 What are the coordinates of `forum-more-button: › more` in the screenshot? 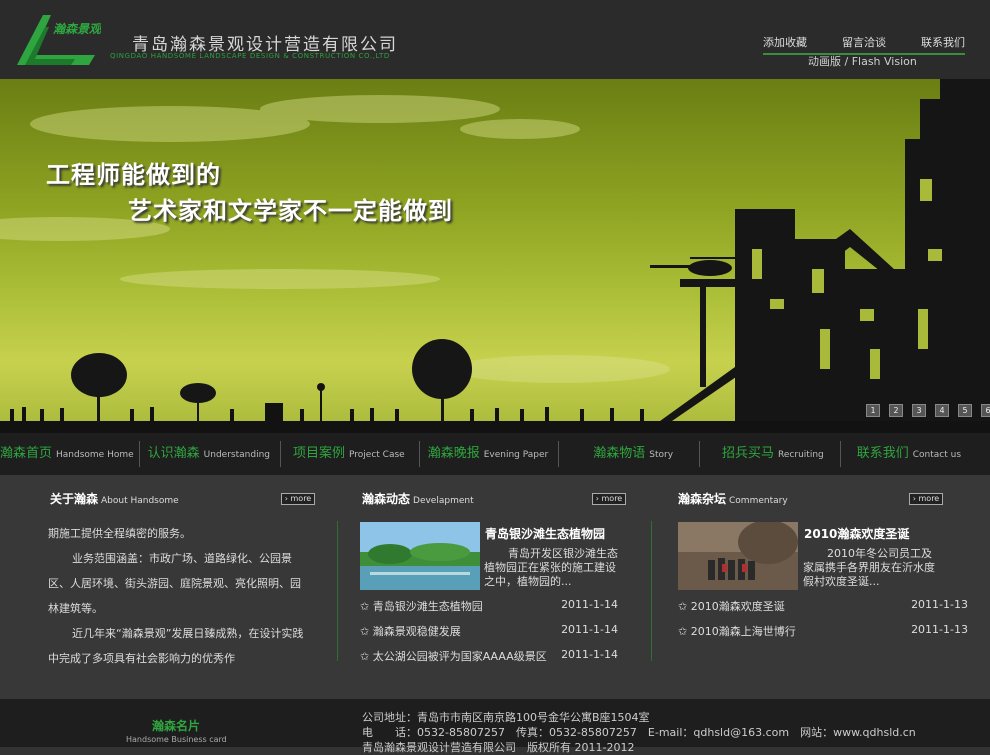 It's located at (926, 499).